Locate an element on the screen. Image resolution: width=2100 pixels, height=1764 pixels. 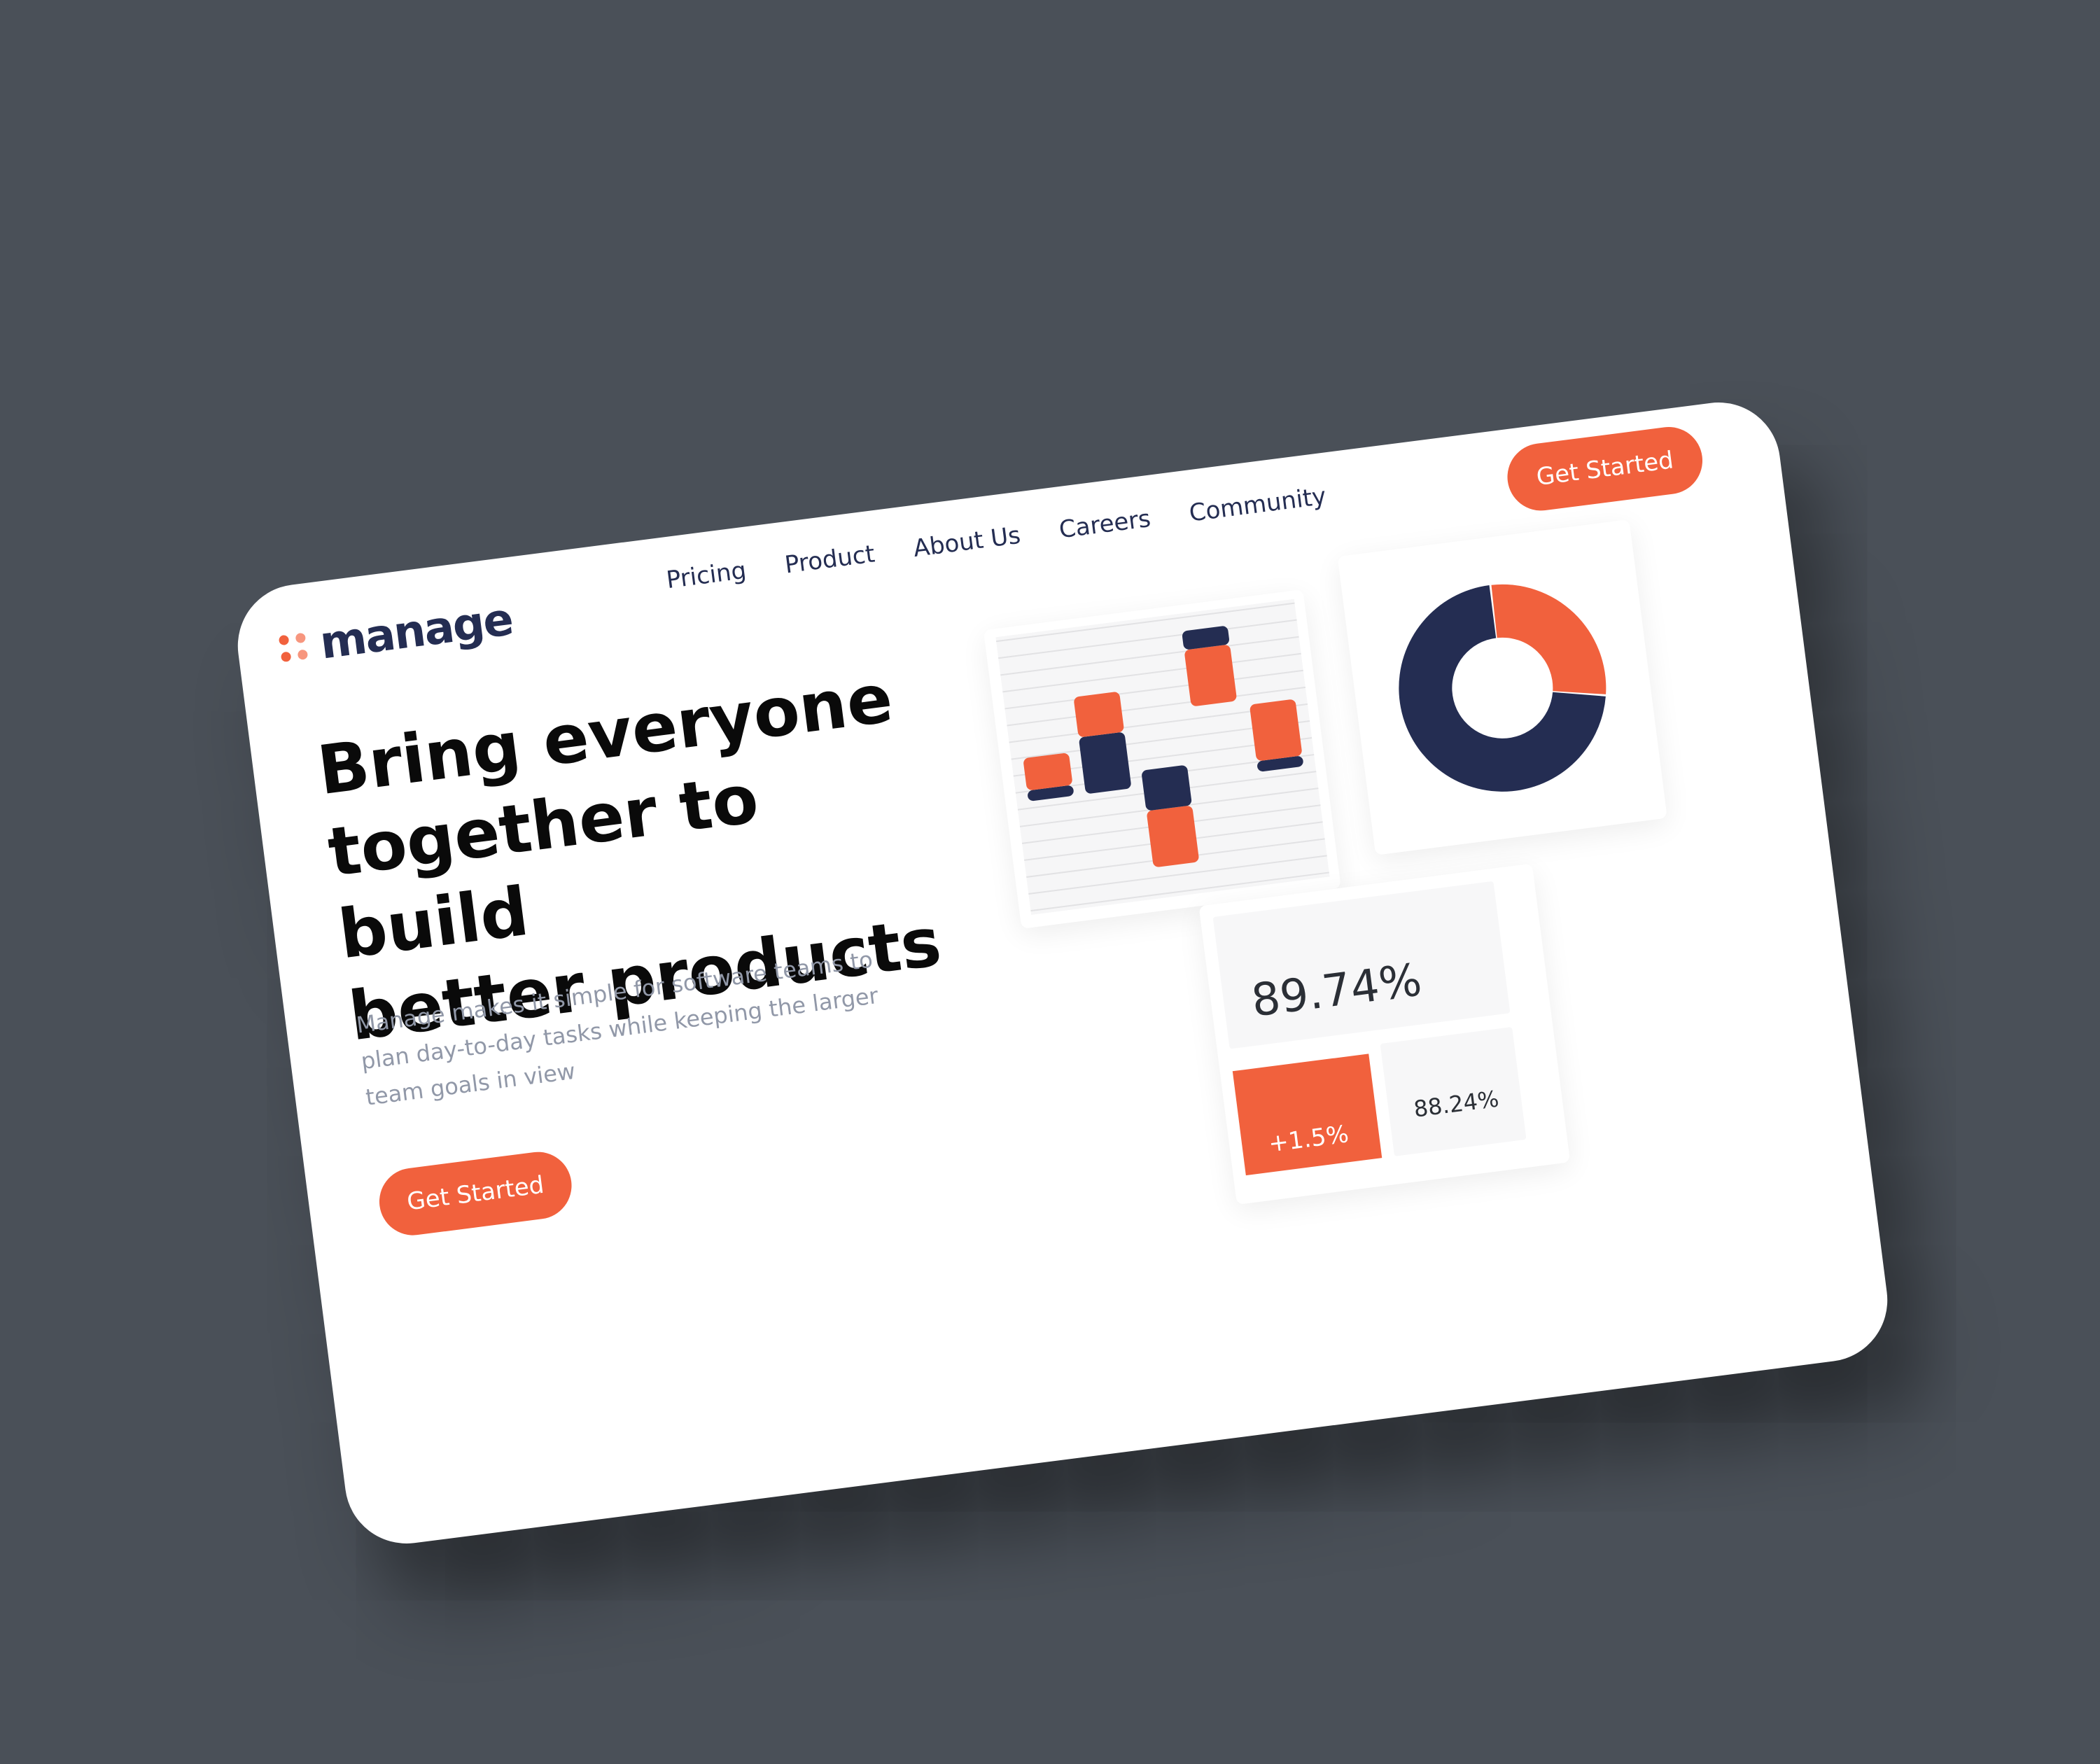
nav-link-community: Community is located at coordinates (1258, 505).